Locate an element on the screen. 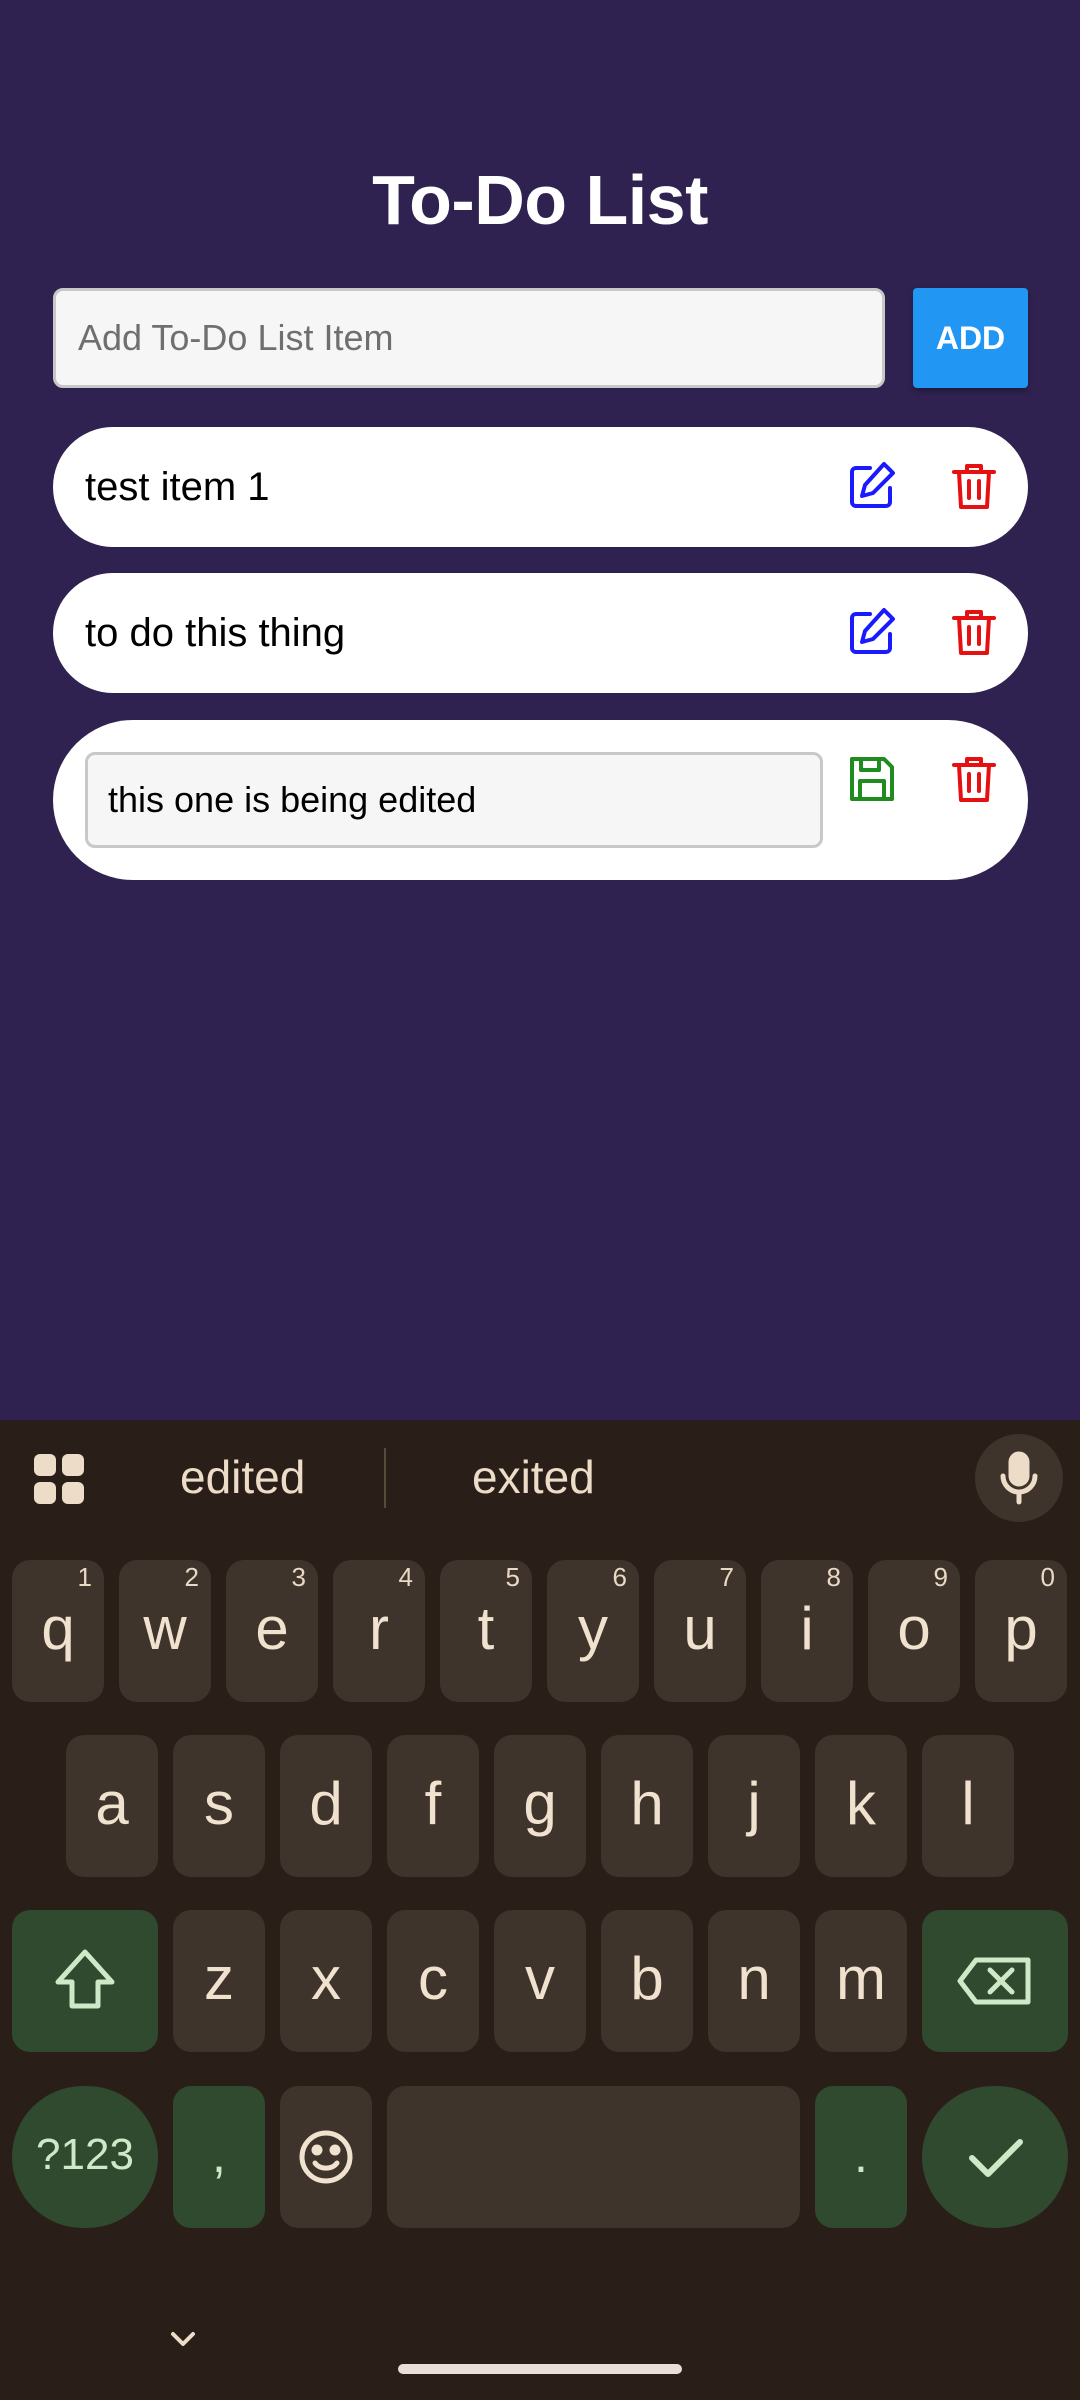  microphone-icon is located at coordinates (1019, 1478).